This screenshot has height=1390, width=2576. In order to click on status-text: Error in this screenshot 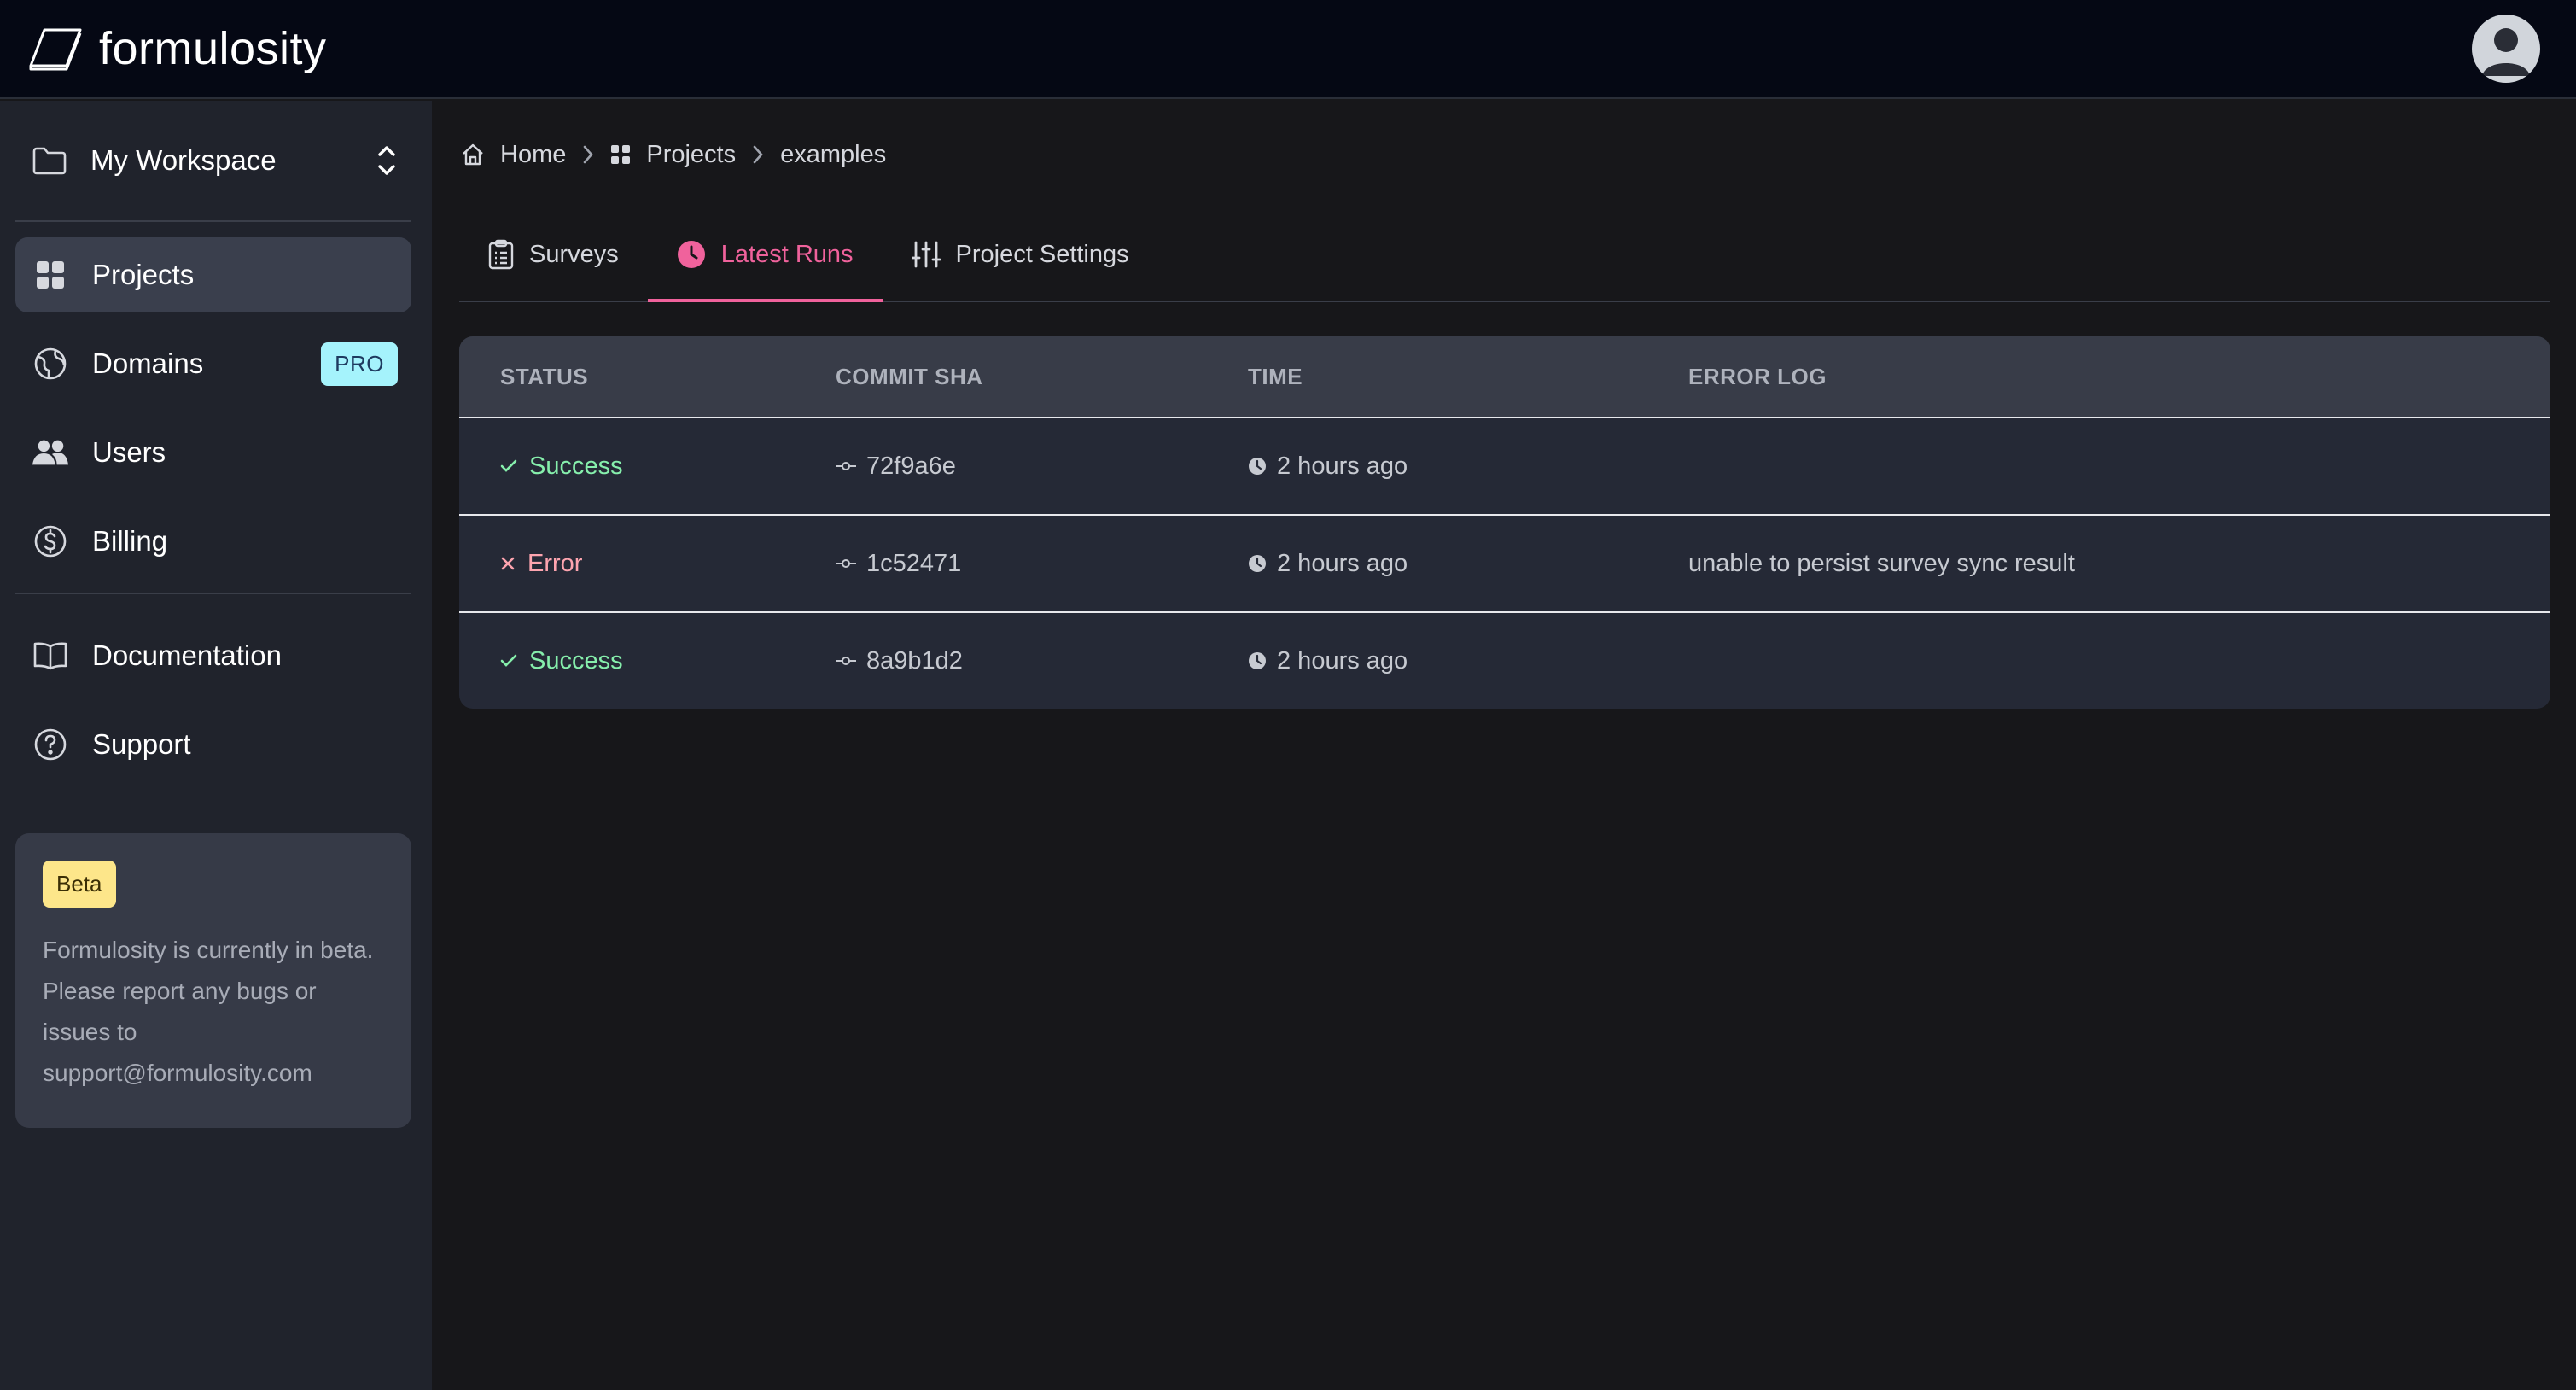, I will do `click(555, 563)`.